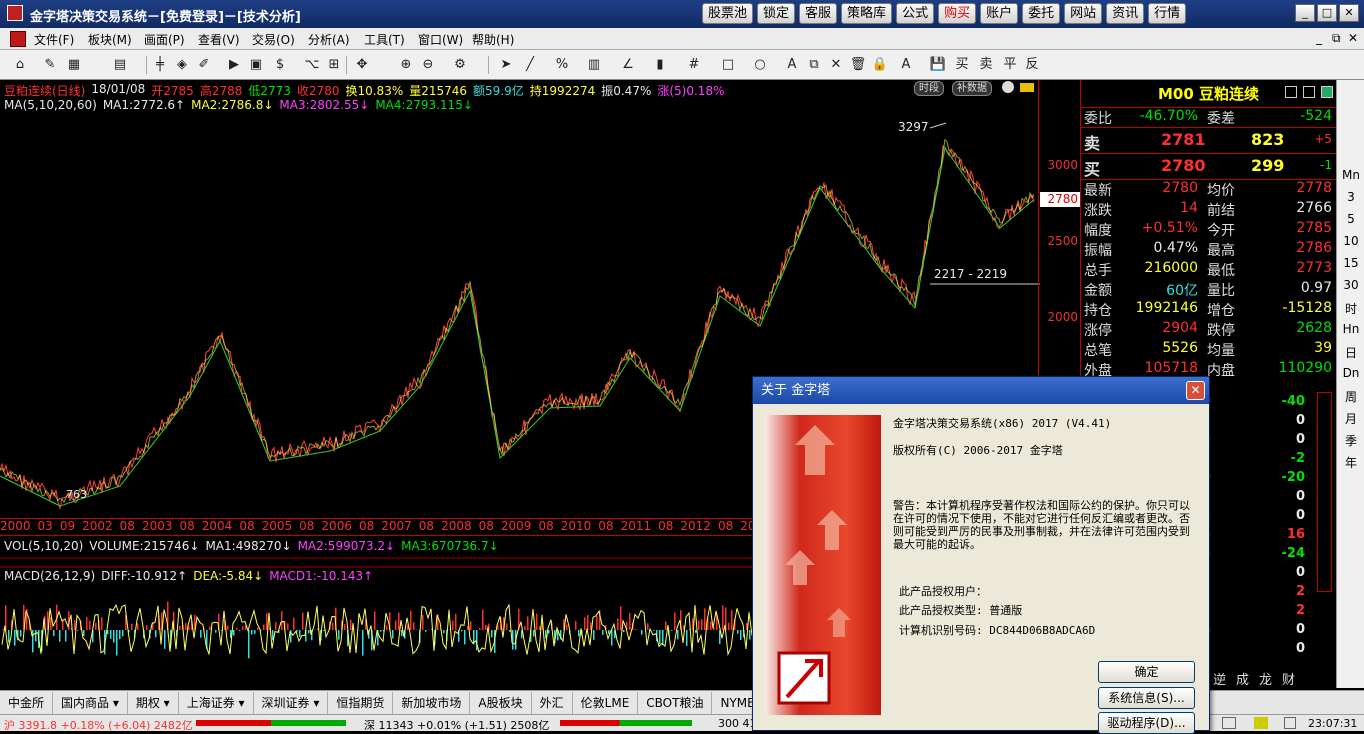  What do you see at coordinates (1351, 308) in the screenshot?
I see `period-button: 时` at bounding box center [1351, 308].